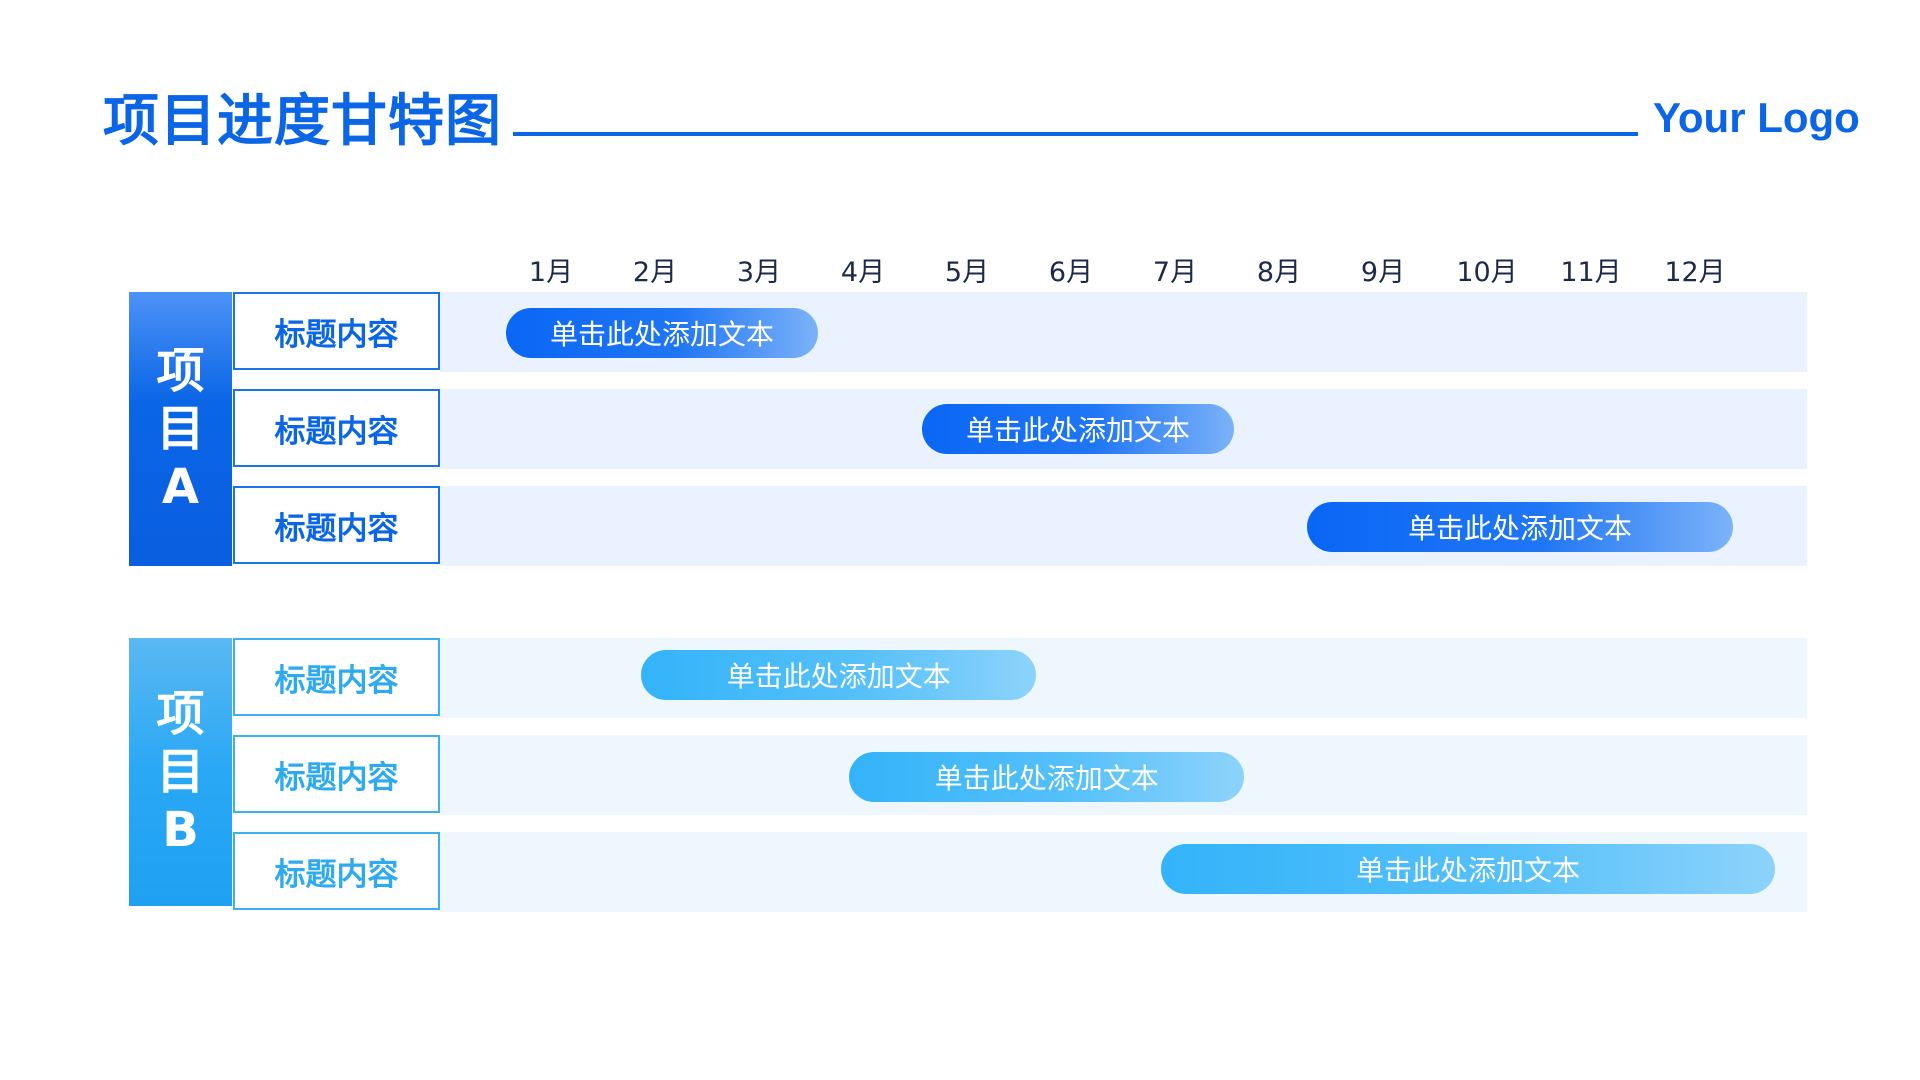  I want to click on group-label-b: 项 目 B, so click(180, 772).